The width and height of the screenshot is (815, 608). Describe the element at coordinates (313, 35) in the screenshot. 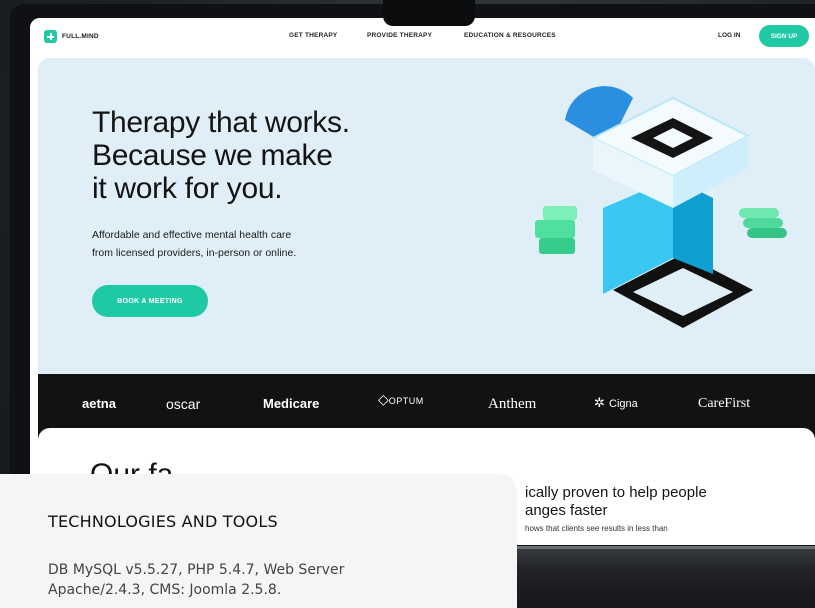

I see `nav-get-therapy: GET THERAPY` at that location.